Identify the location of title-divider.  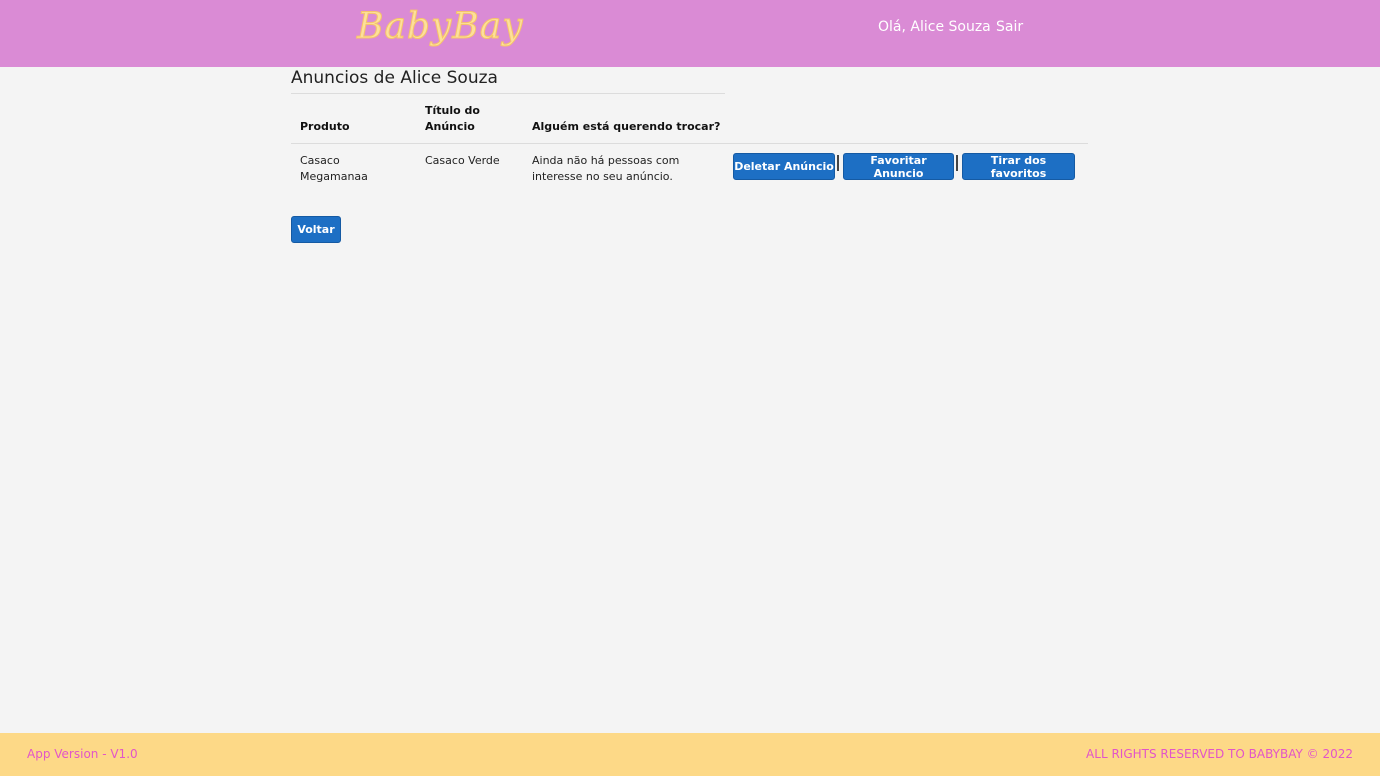
(508, 93).